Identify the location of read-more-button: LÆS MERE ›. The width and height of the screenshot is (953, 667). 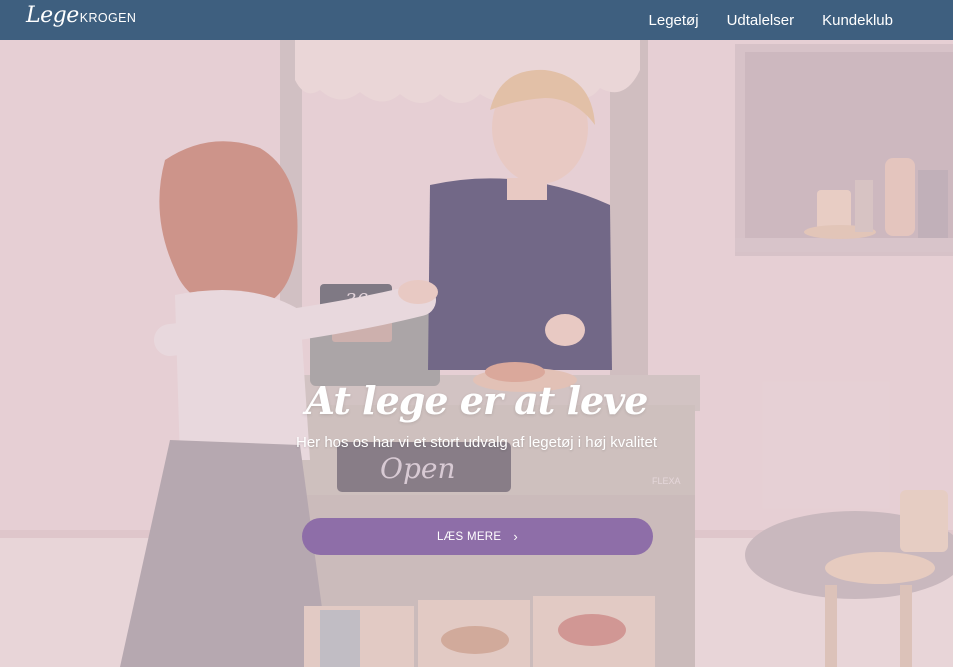
(477, 536).